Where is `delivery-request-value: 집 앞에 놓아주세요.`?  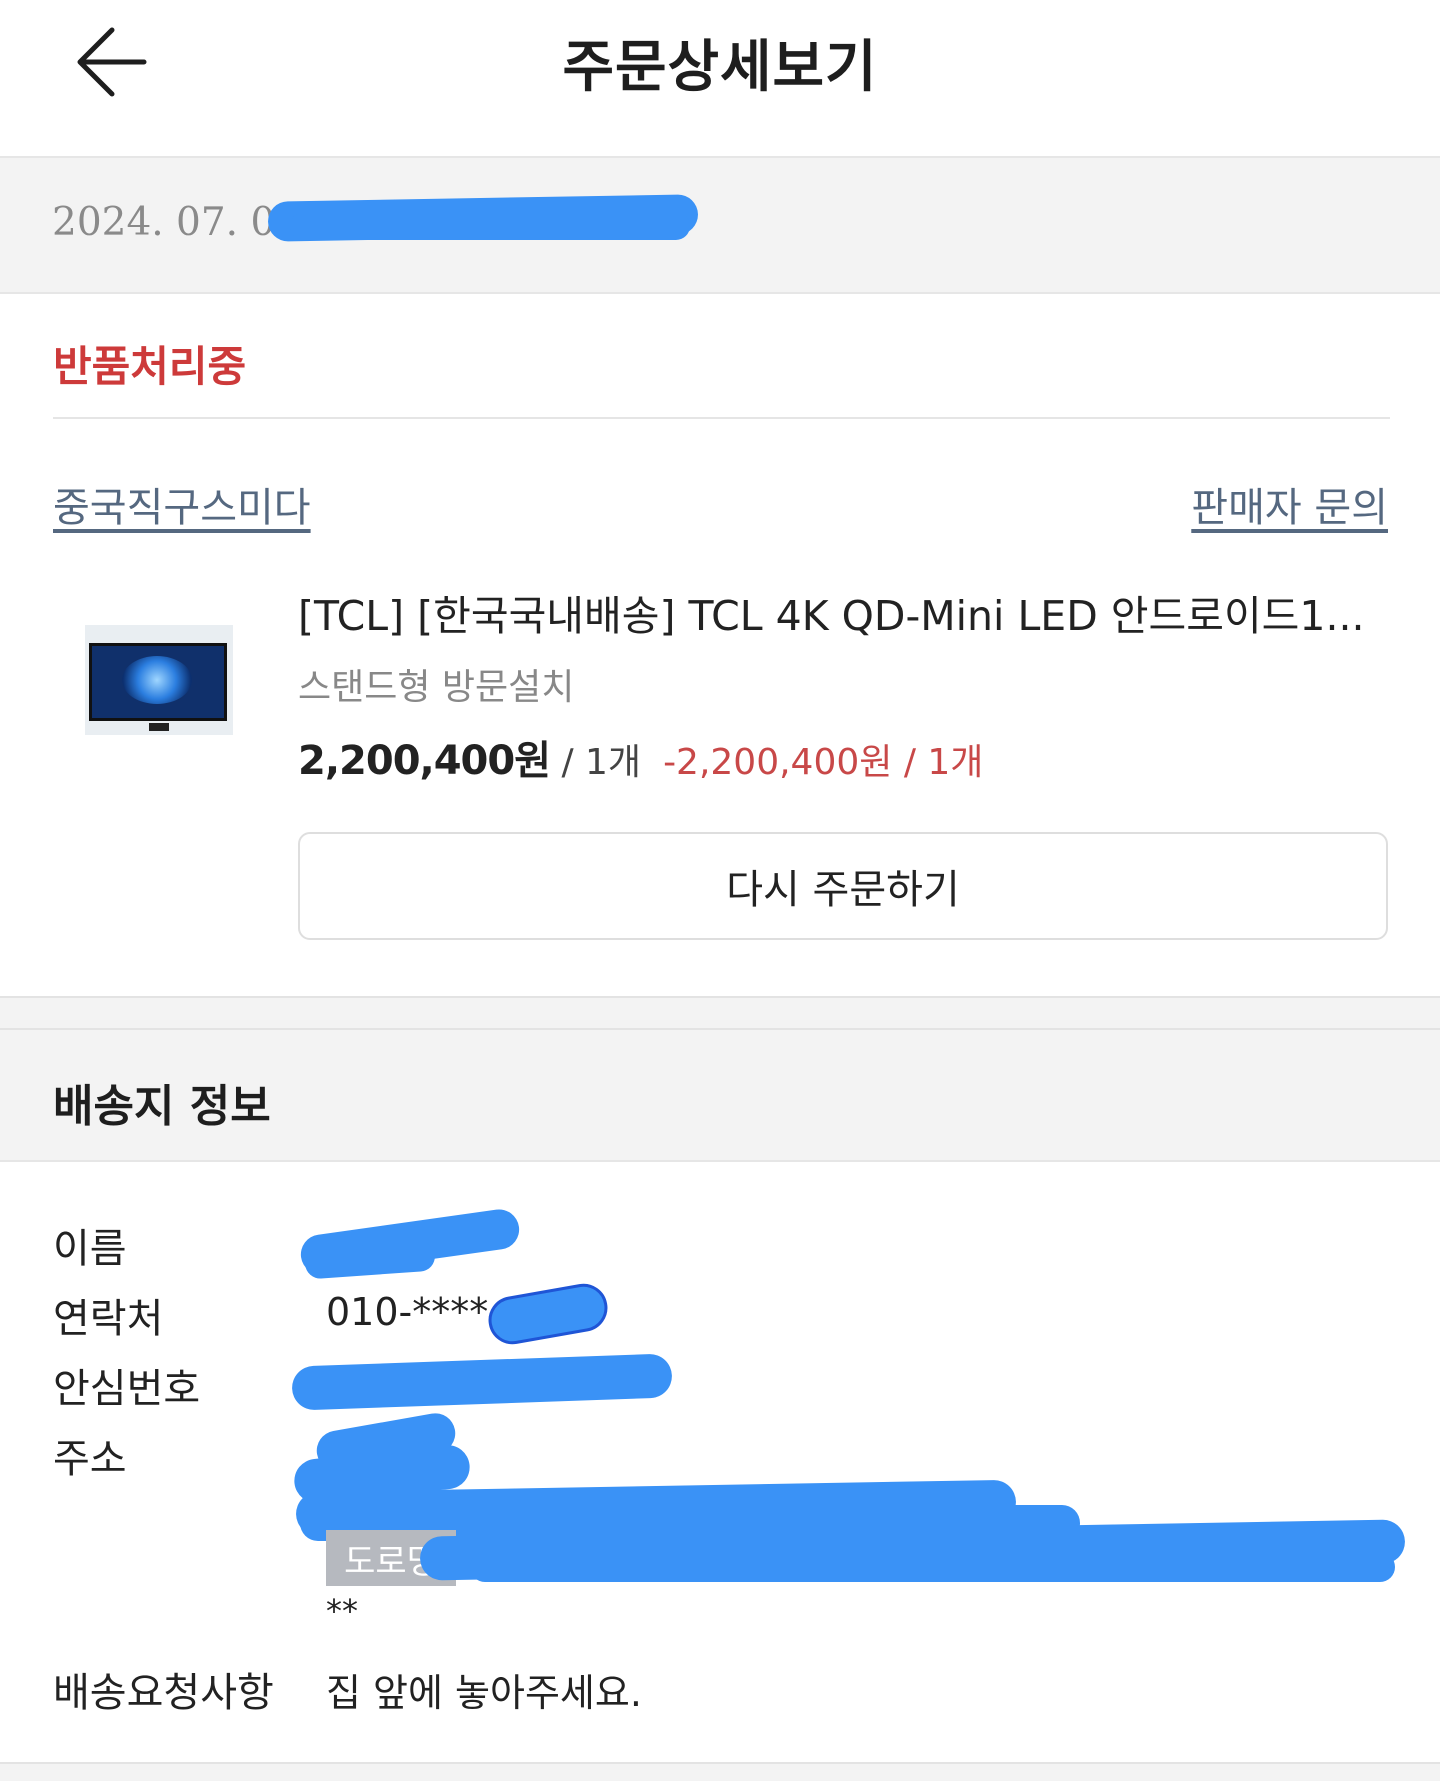
delivery-request-value: 집 앞에 놓아주세요. is located at coordinates (484, 1693).